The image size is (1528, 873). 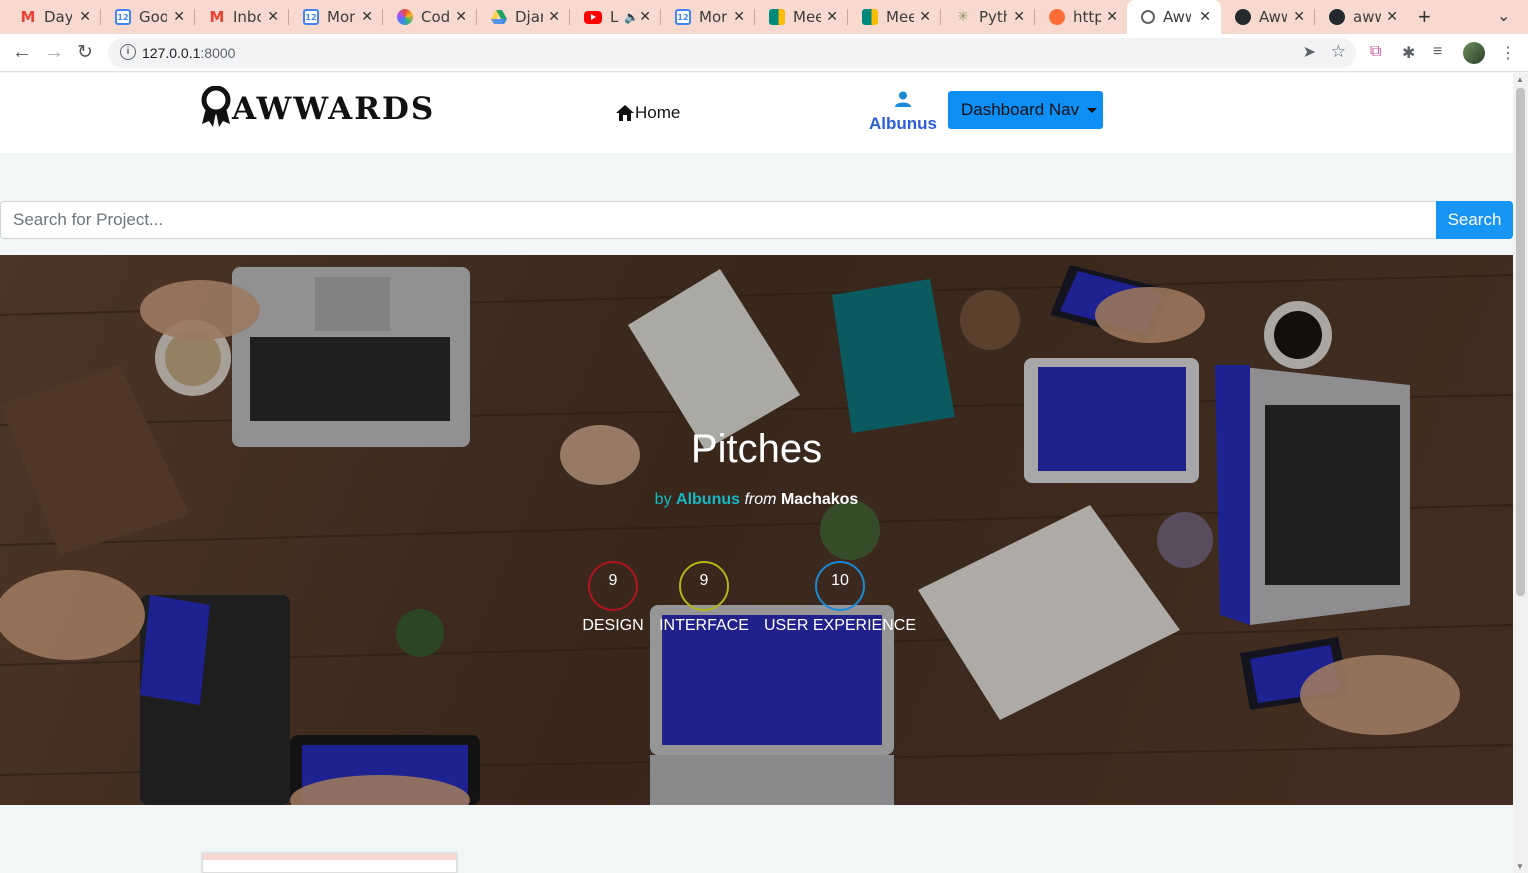 I want to click on search-input, so click(x=718, y=220).